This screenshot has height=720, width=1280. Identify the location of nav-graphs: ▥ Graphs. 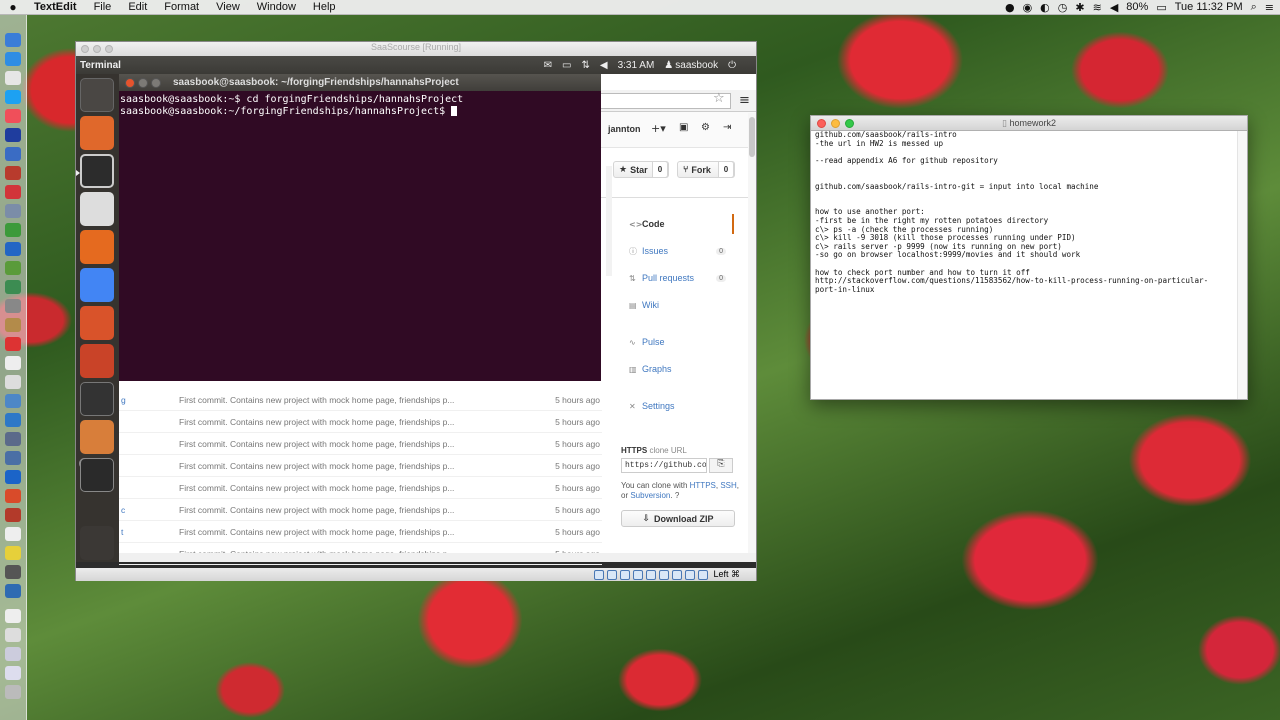
(678, 369).